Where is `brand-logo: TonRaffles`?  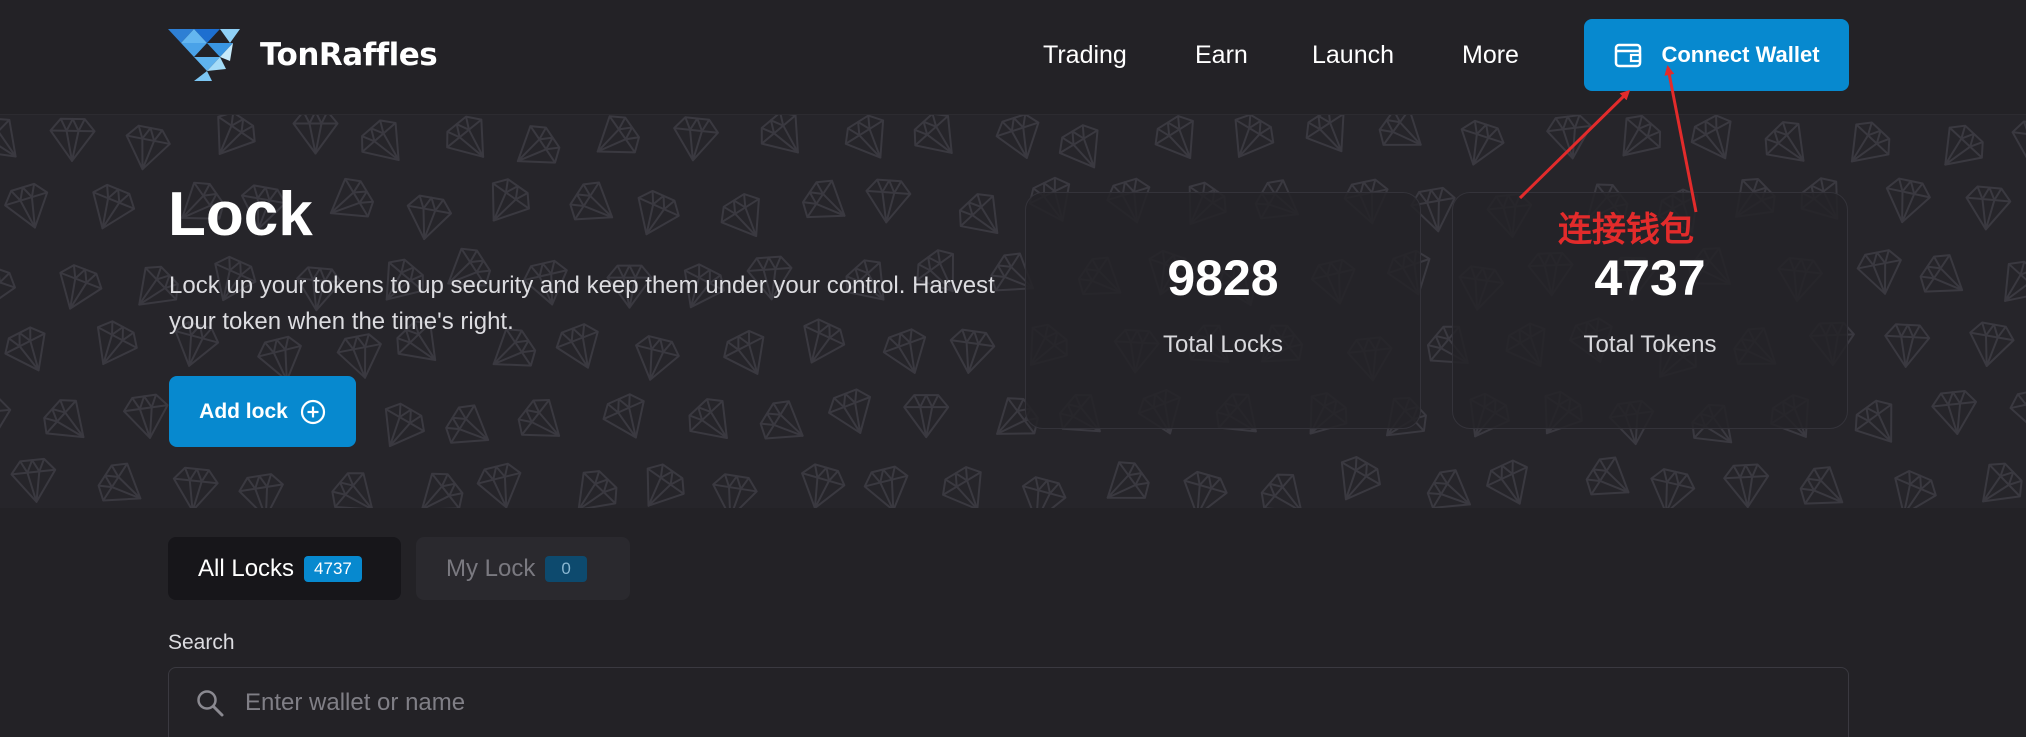 brand-logo: TonRaffles is located at coordinates (303, 55).